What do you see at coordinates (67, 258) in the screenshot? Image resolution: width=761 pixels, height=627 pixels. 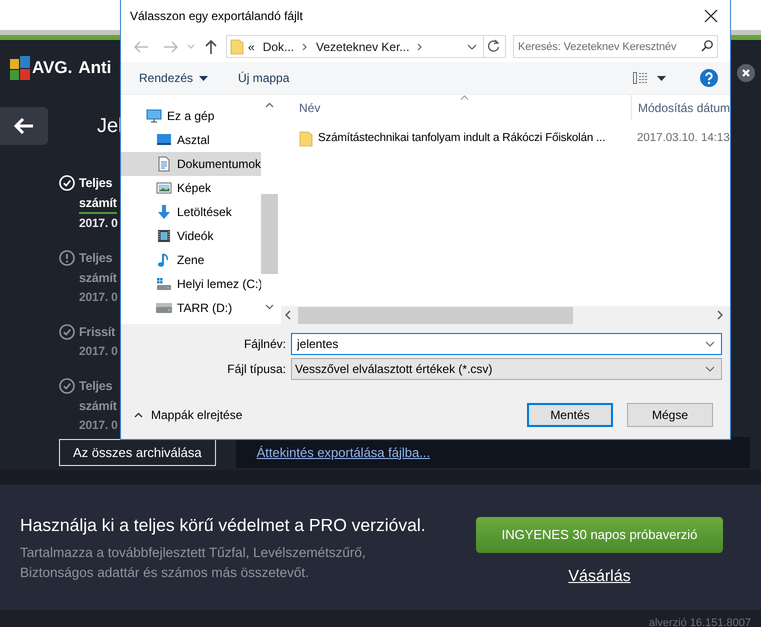 I see `warning-icon` at bounding box center [67, 258].